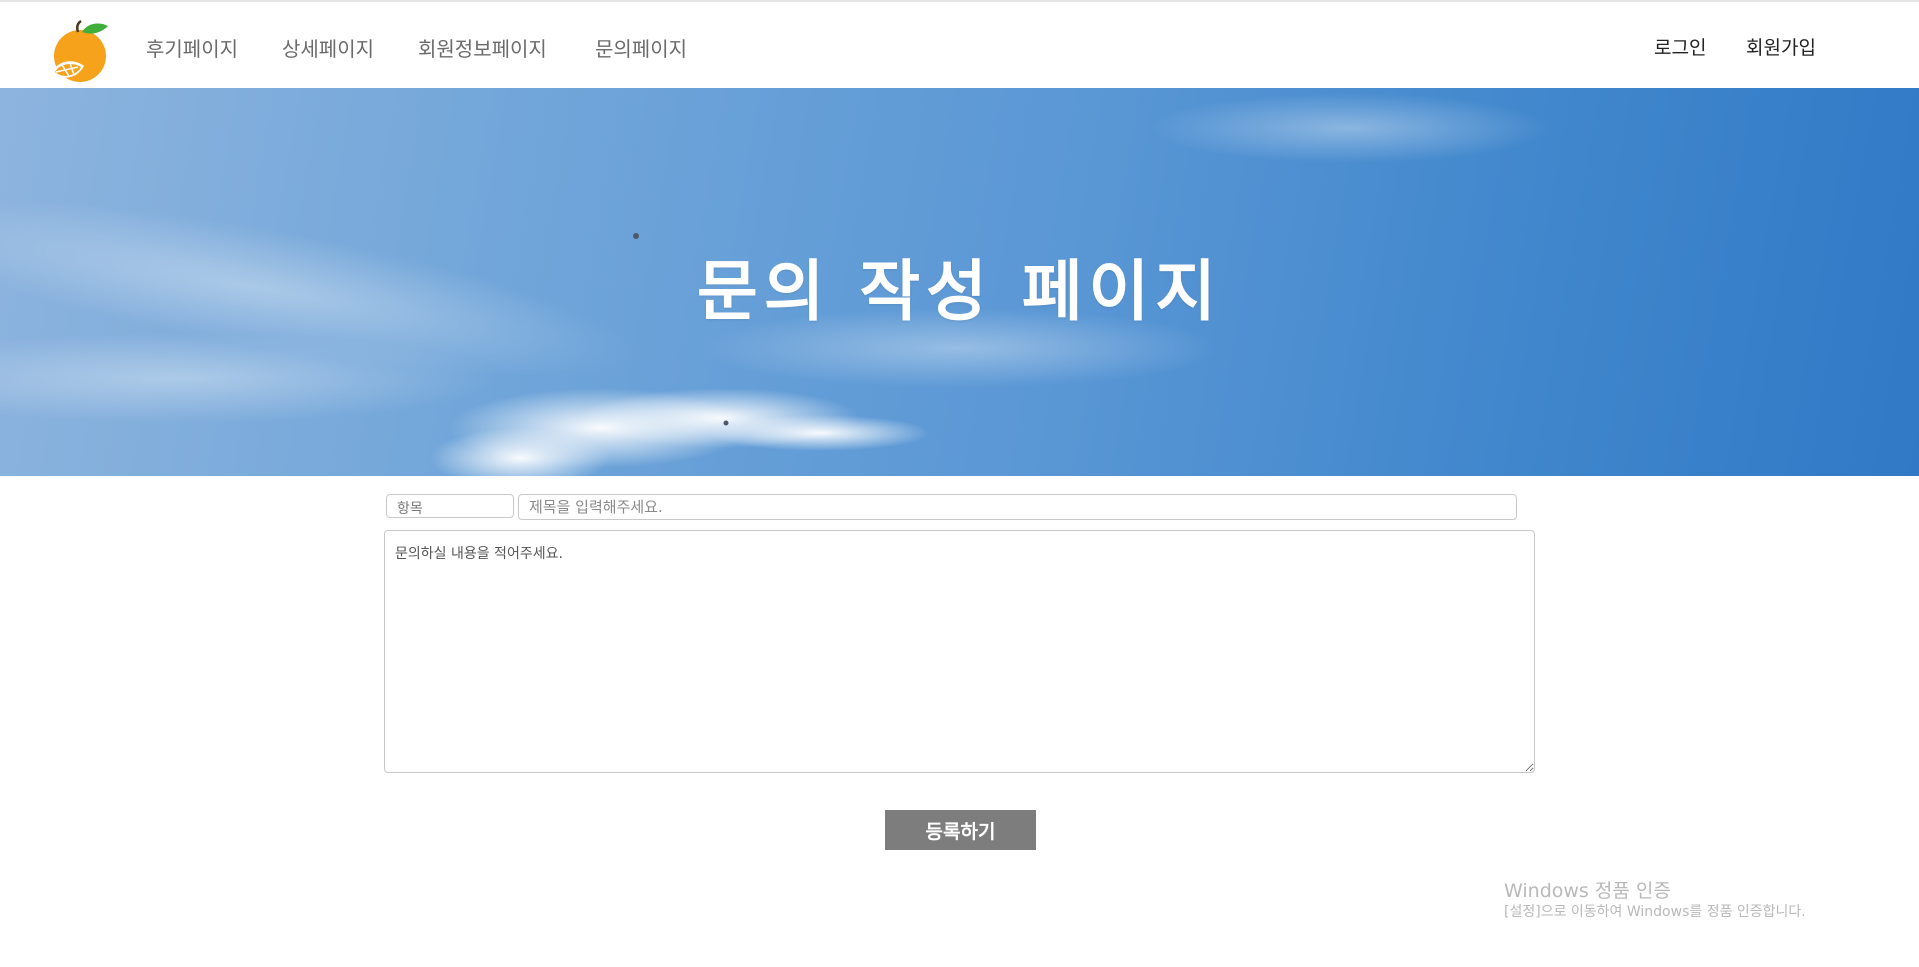  I want to click on top-navigation: 후기페이지 상세페이지 회원정보페이지 문의페이지 로그인 회원가입, so click(959, 45).